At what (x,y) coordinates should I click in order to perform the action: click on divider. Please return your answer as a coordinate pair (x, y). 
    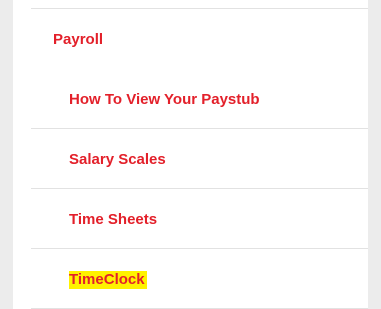
    Looking at the image, I should click on (199, 8).